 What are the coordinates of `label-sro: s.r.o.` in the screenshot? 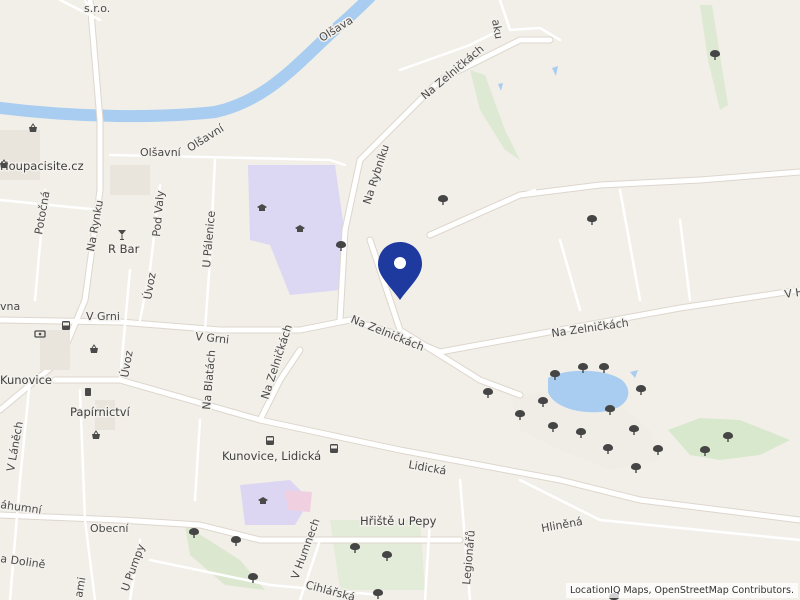 It's located at (97, 8).